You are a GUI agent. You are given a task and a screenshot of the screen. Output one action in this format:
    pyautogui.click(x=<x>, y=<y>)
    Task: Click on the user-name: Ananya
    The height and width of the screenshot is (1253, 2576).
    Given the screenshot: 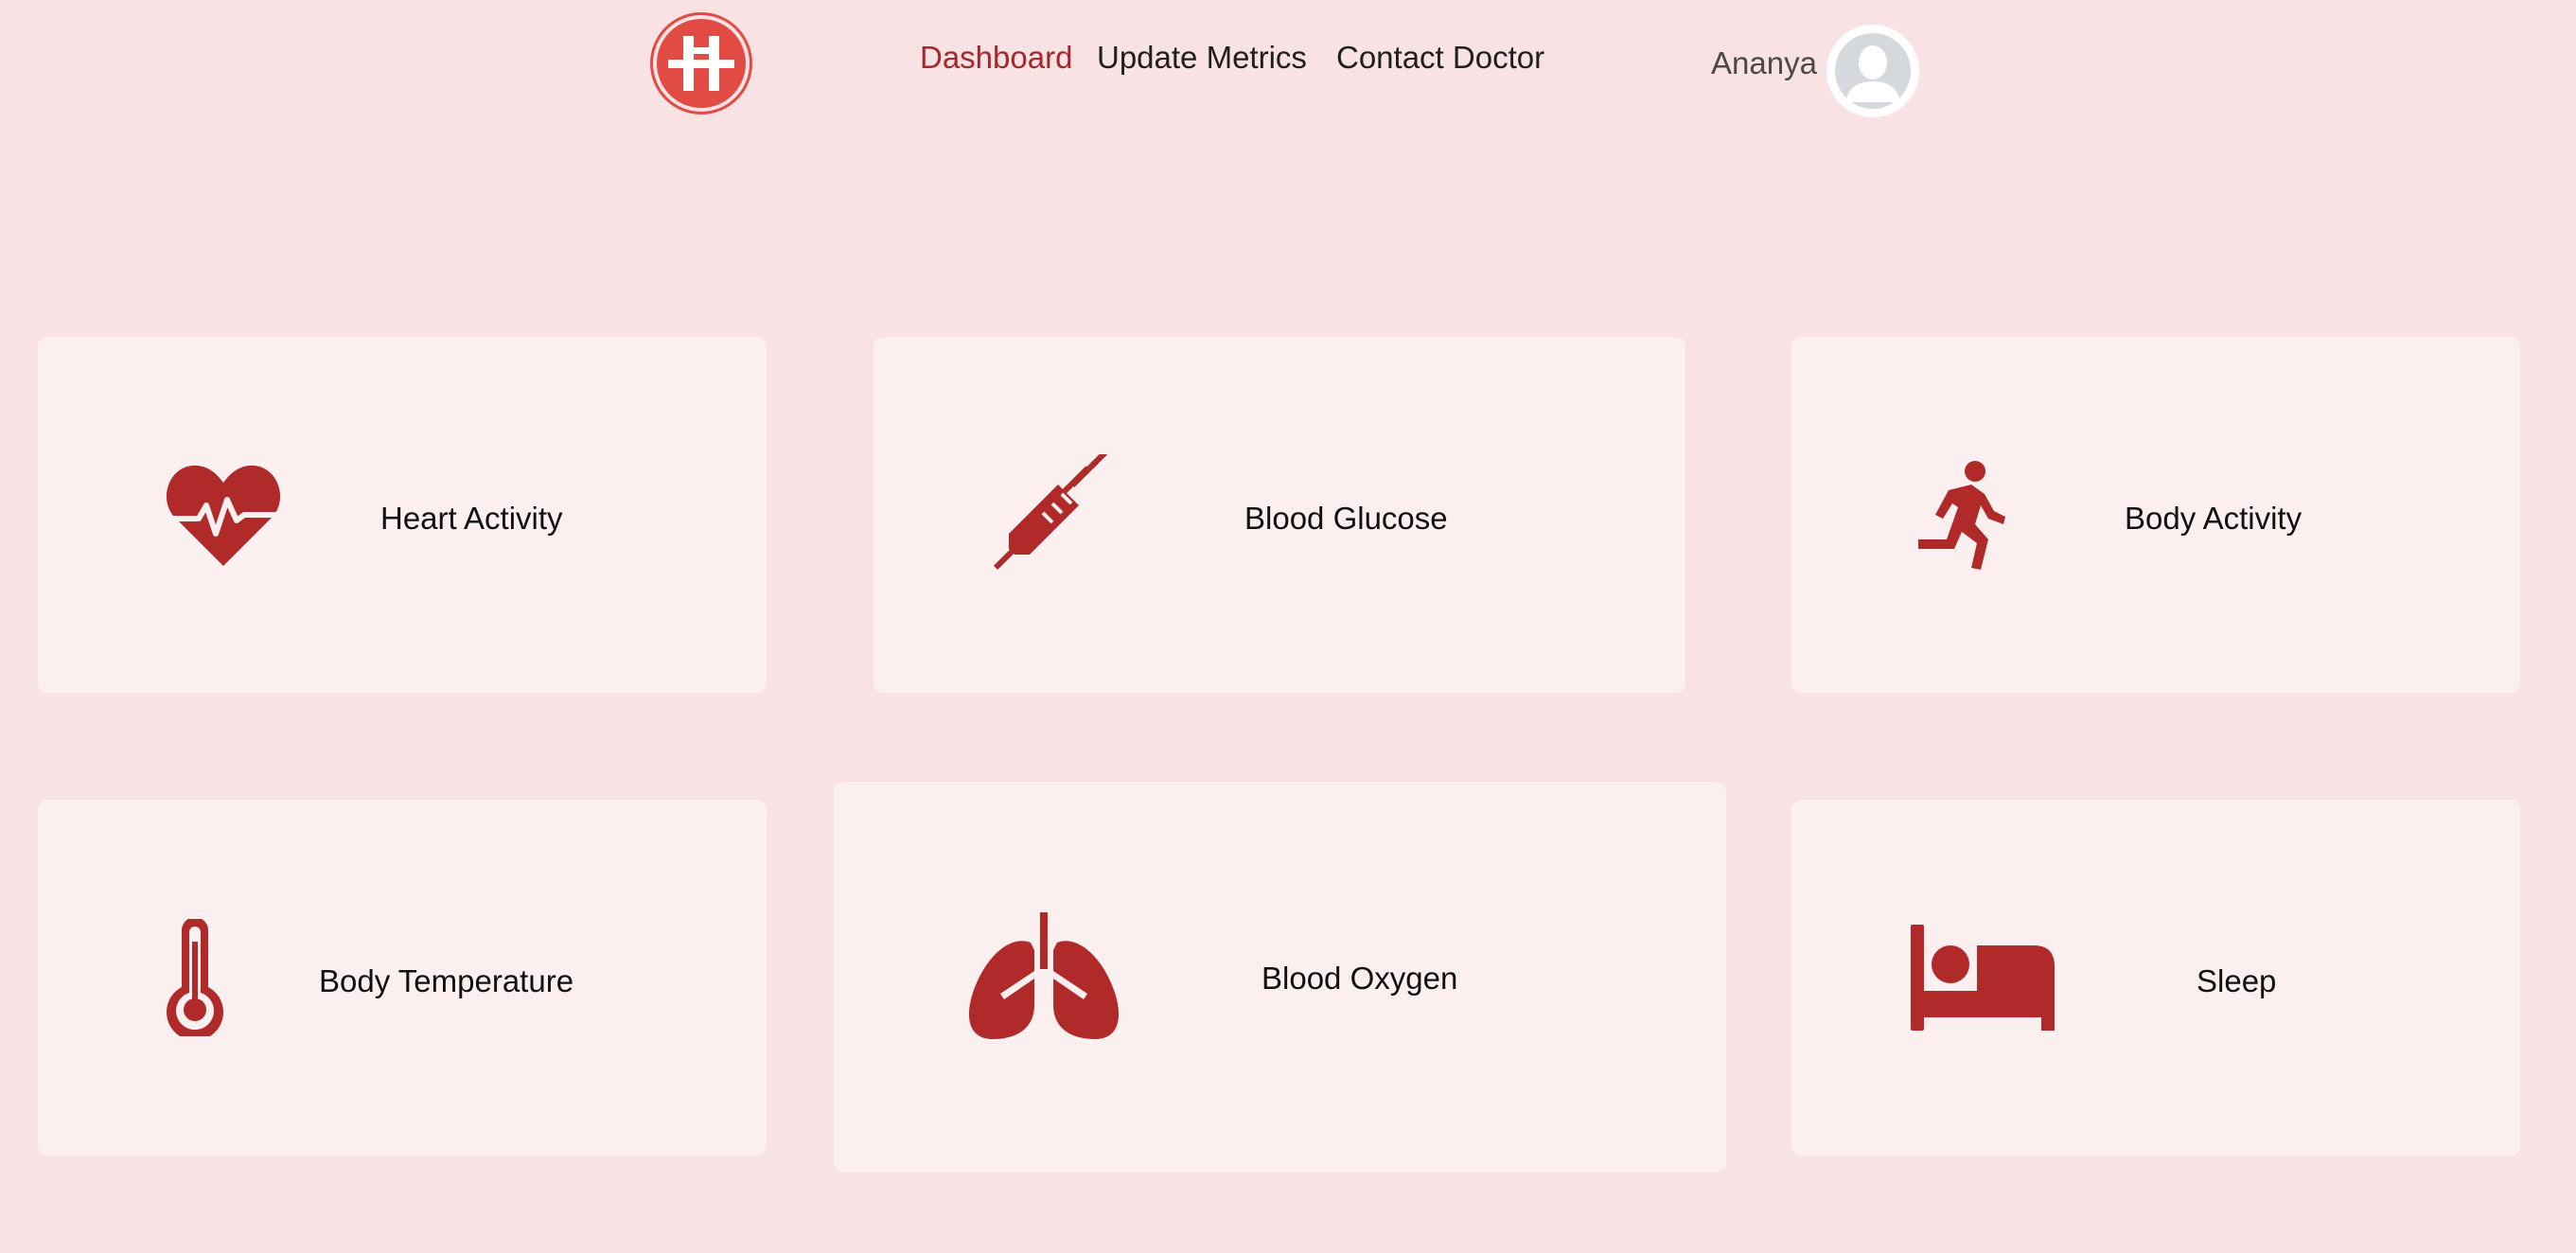 What is the action you would take?
    pyautogui.click(x=1764, y=63)
    